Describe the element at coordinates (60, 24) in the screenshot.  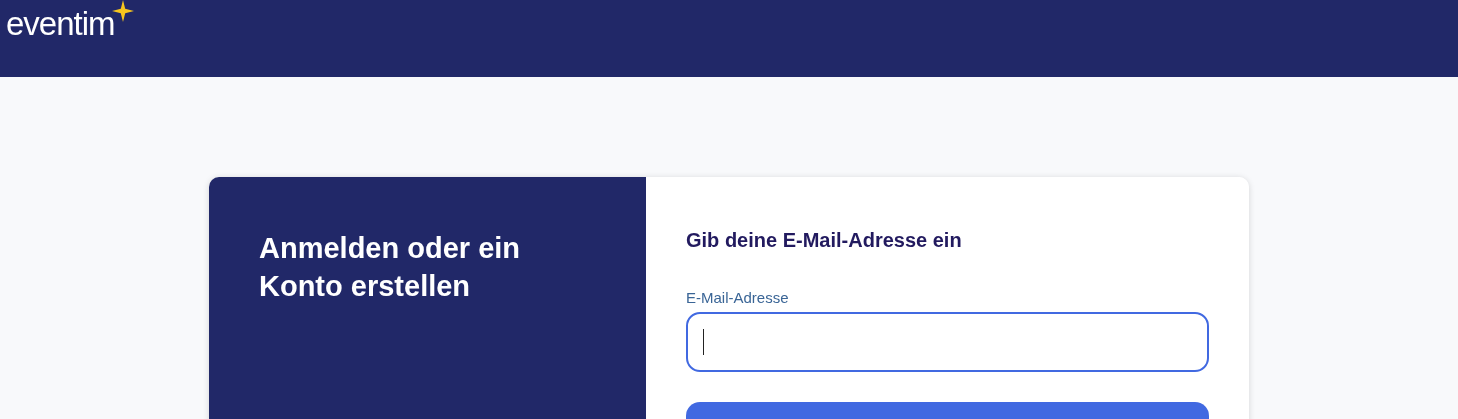
I see `logo: eventim` at that location.